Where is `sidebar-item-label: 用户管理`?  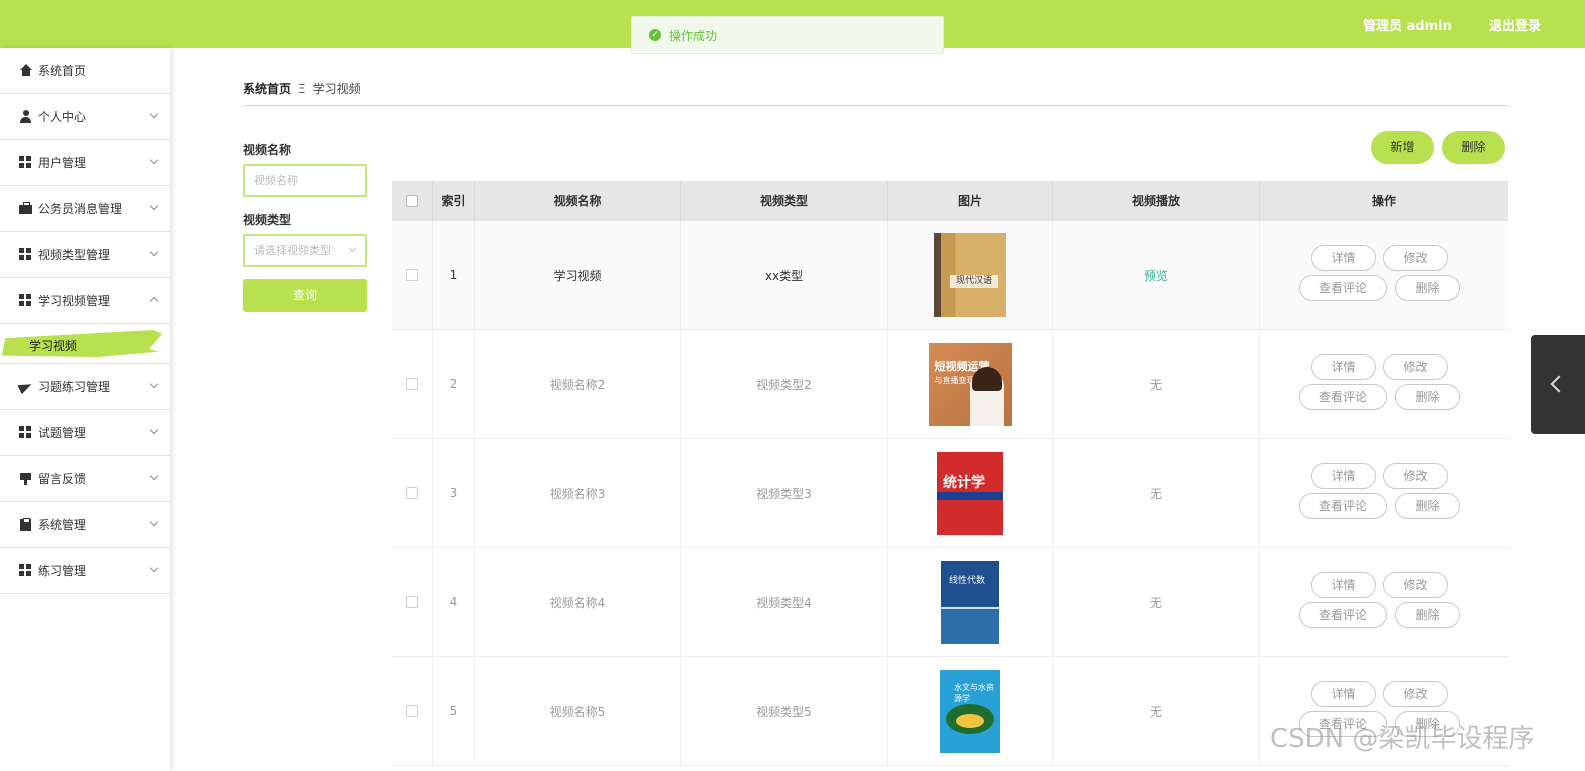
sidebar-item-label: 用户管理 is located at coordinates (62, 163).